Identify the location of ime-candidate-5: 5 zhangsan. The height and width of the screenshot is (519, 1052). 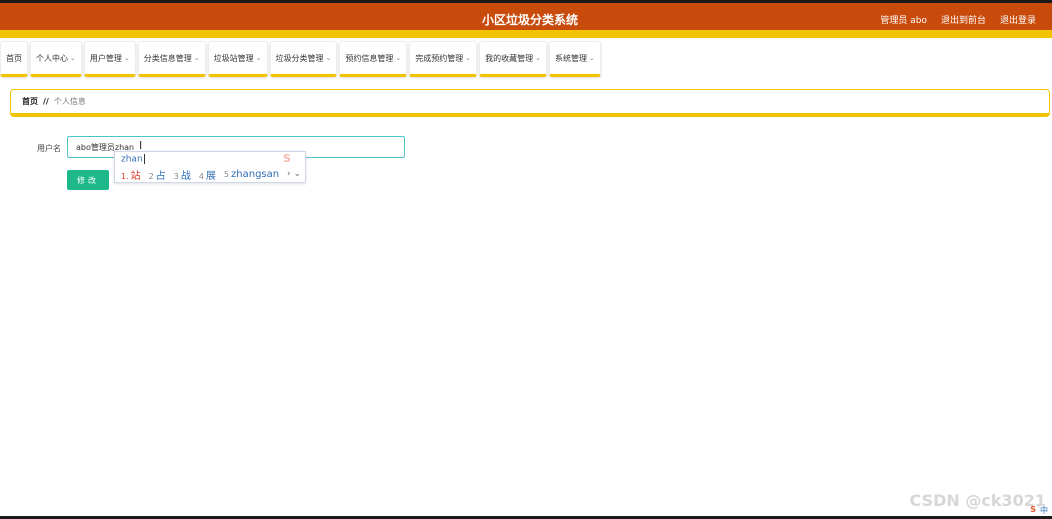
(251, 174).